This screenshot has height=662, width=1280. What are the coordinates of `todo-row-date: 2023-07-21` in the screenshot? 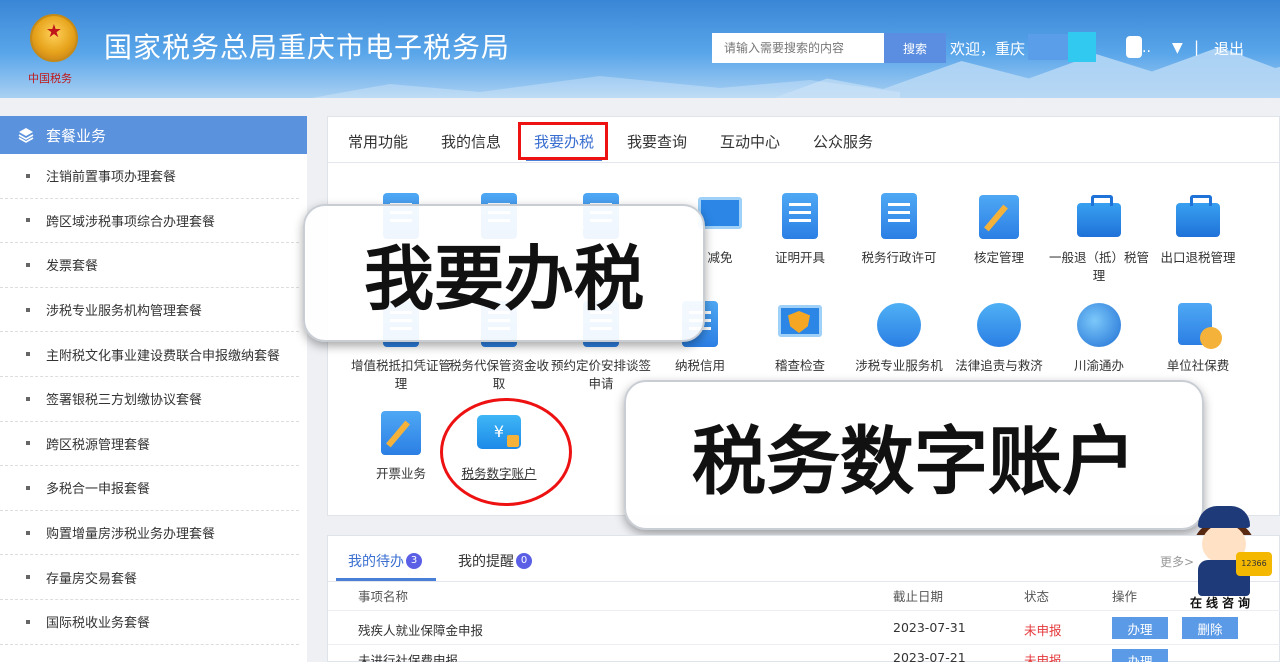 It's located at (929, 656).